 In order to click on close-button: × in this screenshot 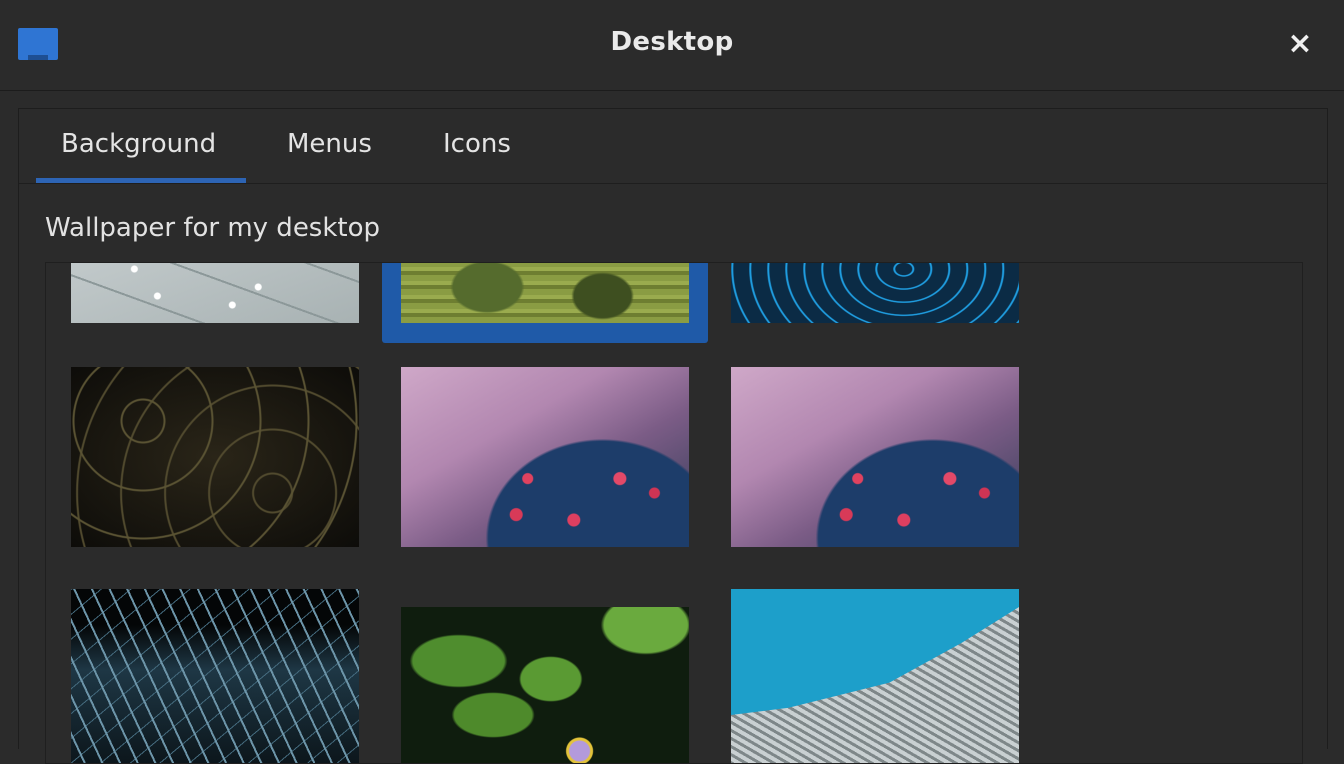, I will do `click(1300, 44)`.